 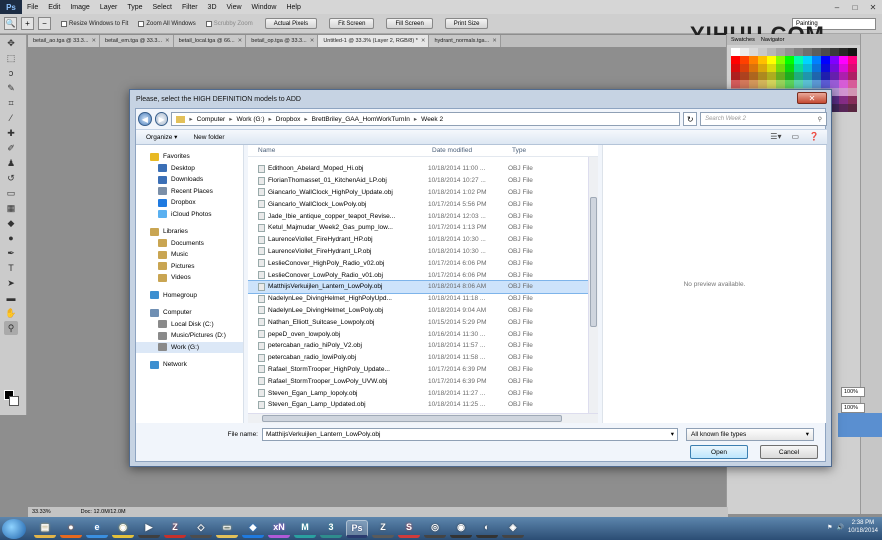 I want to click on path-select-tool-icon: ➤, so click(x=11, y=283).